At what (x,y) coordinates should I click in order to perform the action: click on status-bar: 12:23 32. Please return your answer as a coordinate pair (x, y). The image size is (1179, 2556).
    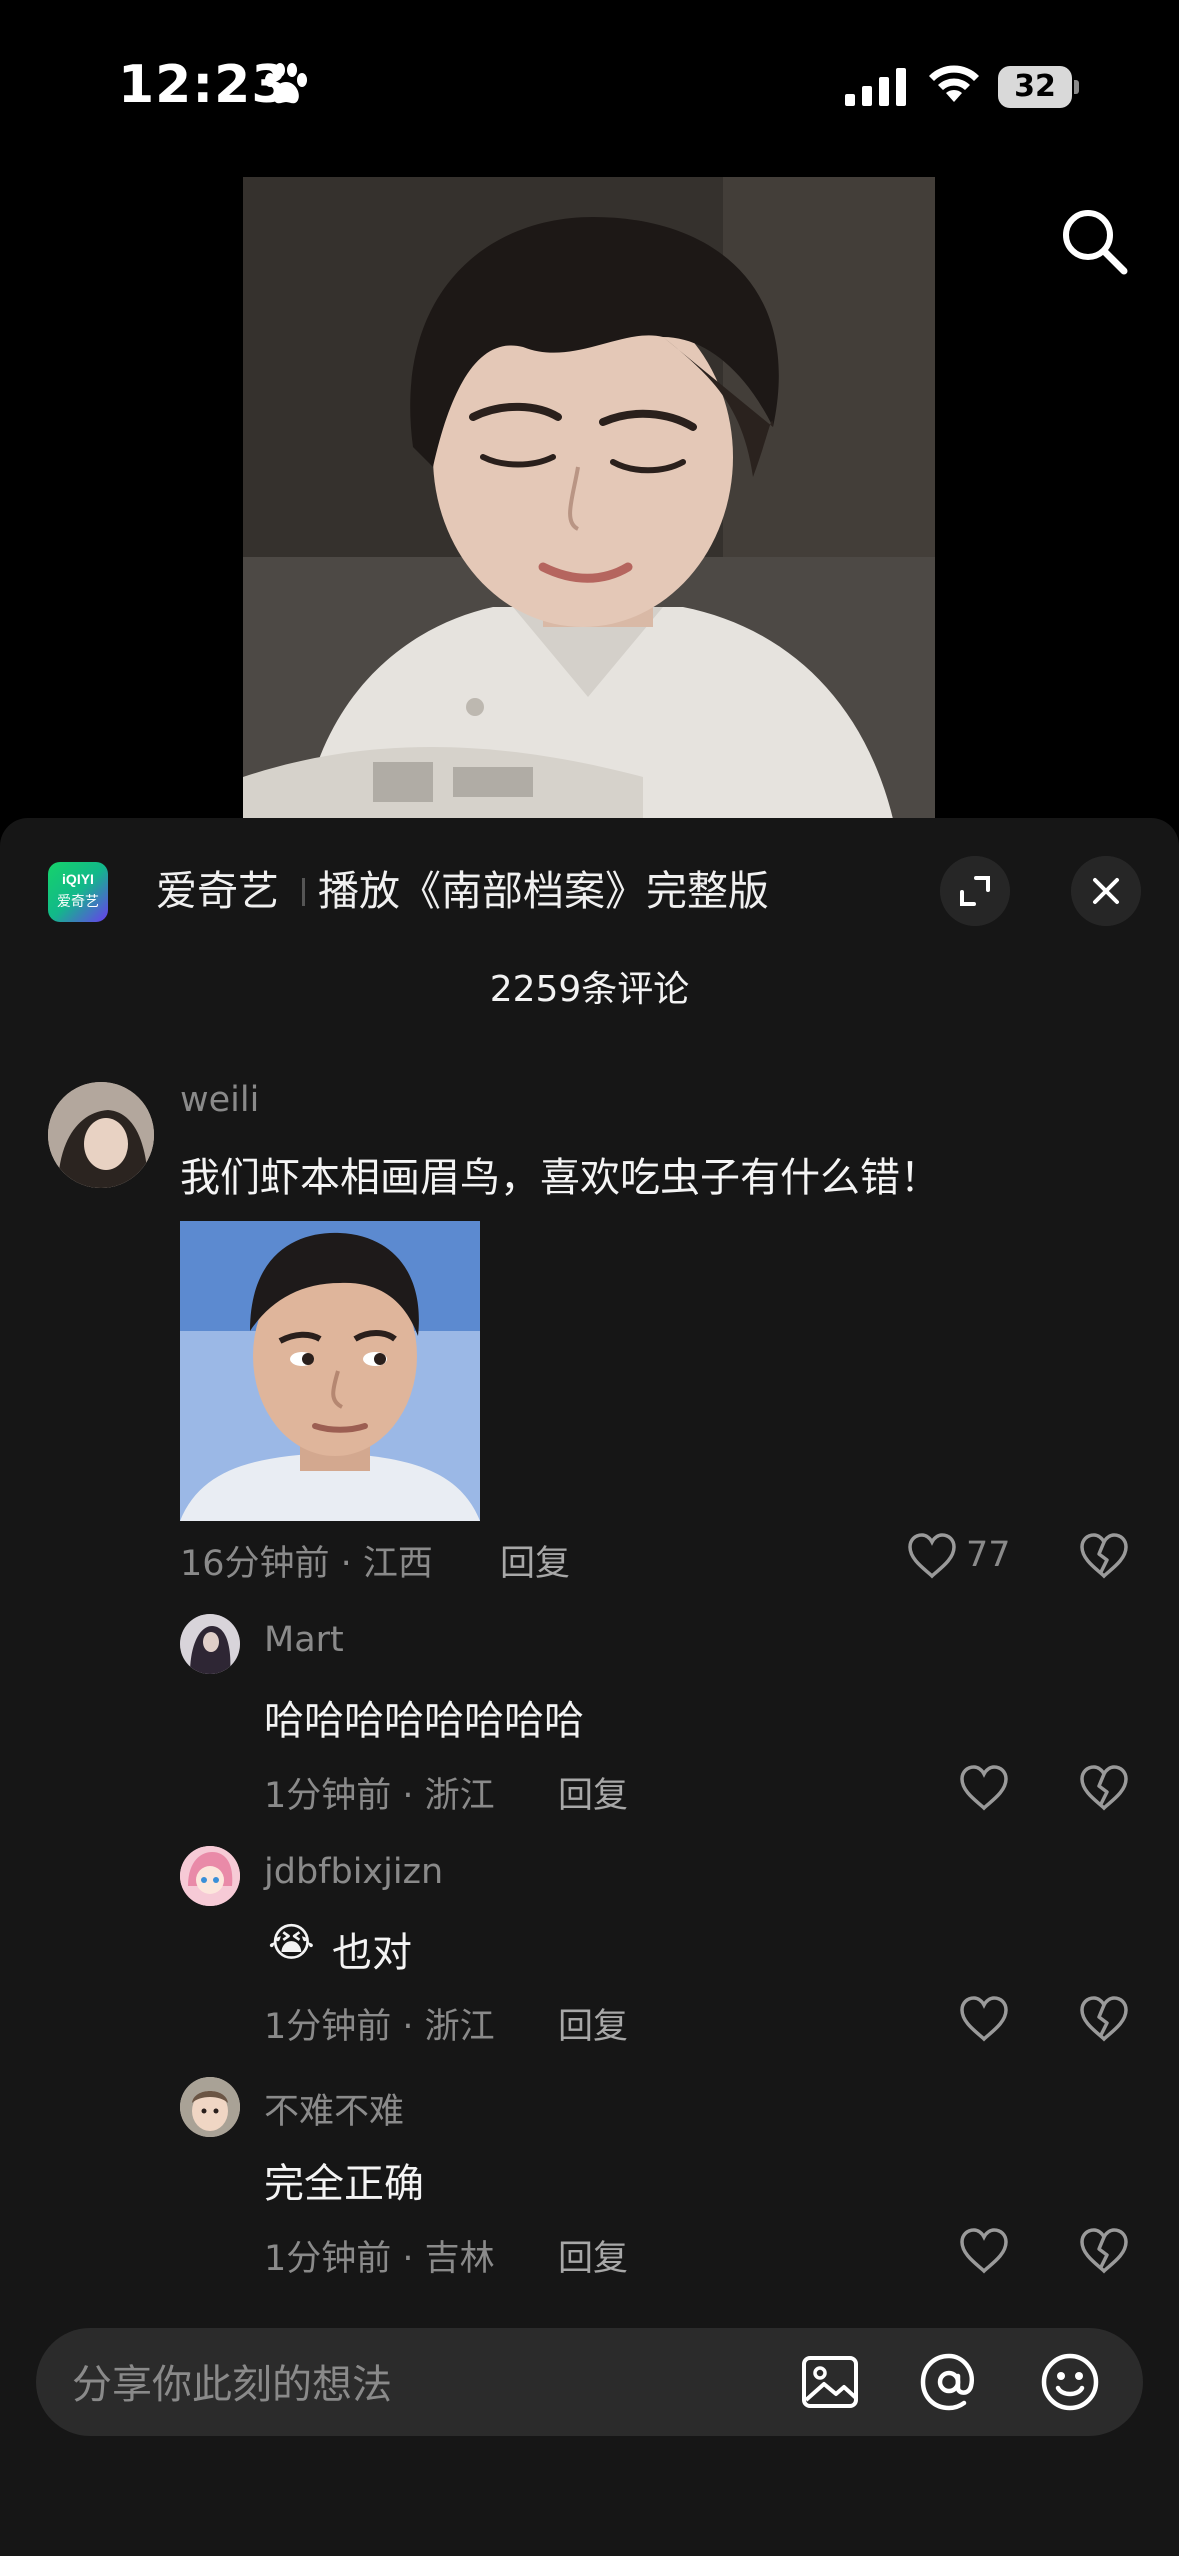
    Looking at the image, I should click on (589, 85).